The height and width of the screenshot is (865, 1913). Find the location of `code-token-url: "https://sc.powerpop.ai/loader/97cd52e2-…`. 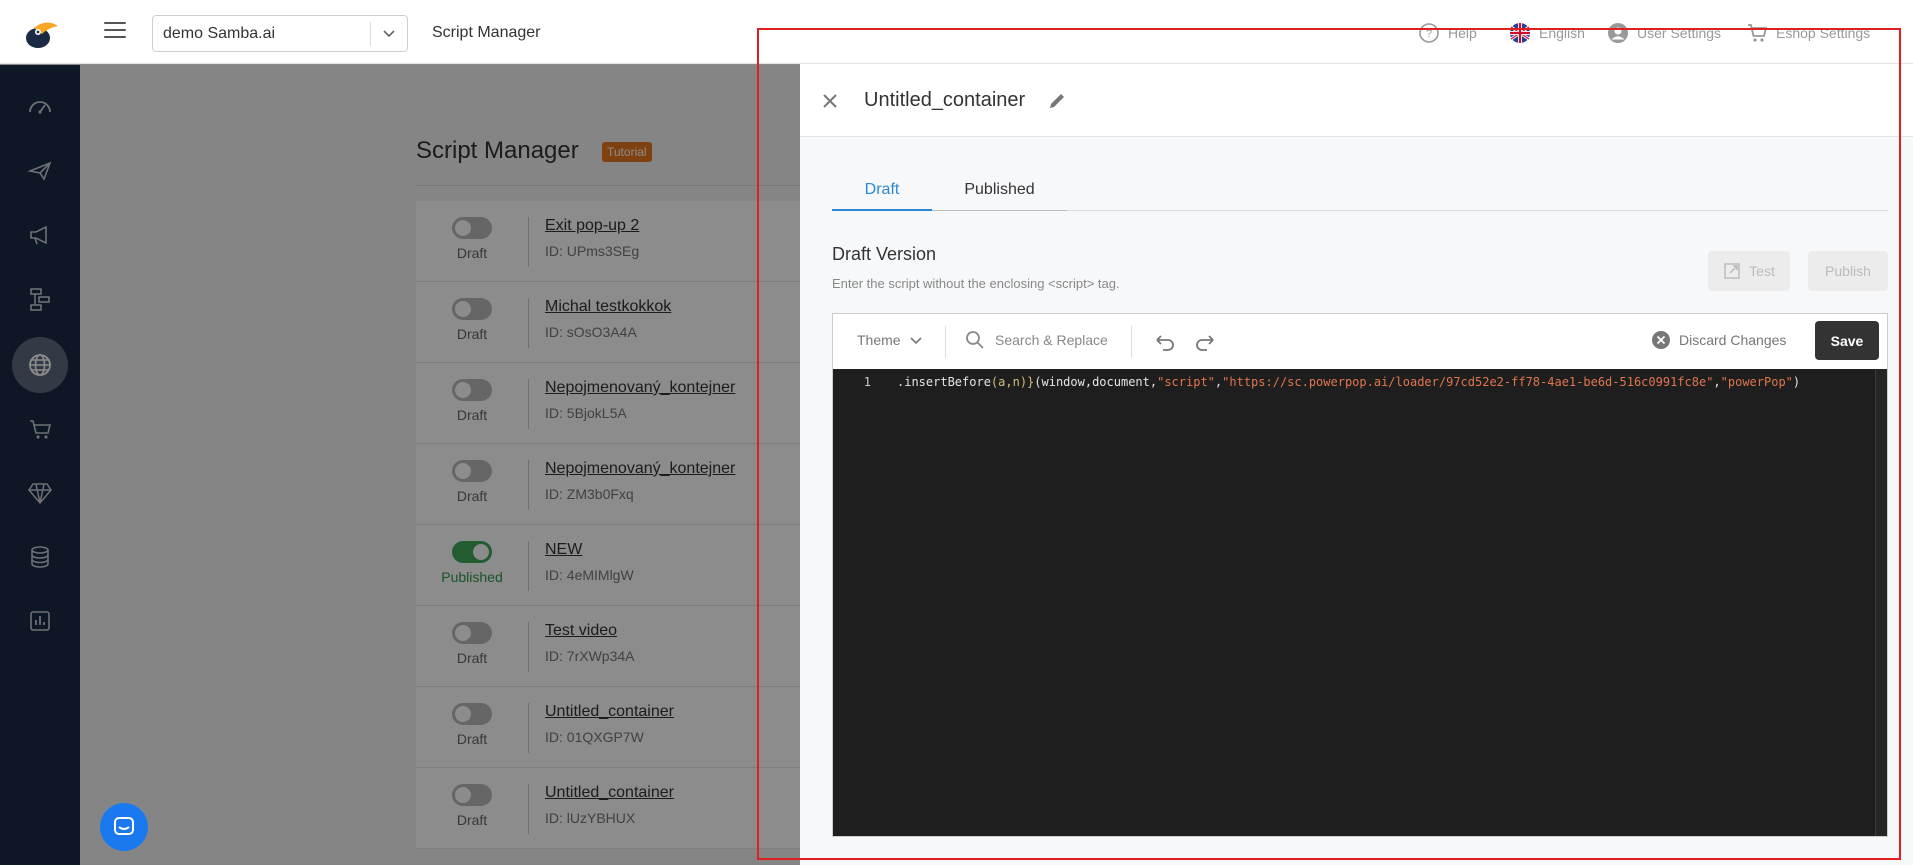

code-token-url: "https://sc.powerpop.ai/loader/97cd52e2-… is located at coordinates (1468, 382).